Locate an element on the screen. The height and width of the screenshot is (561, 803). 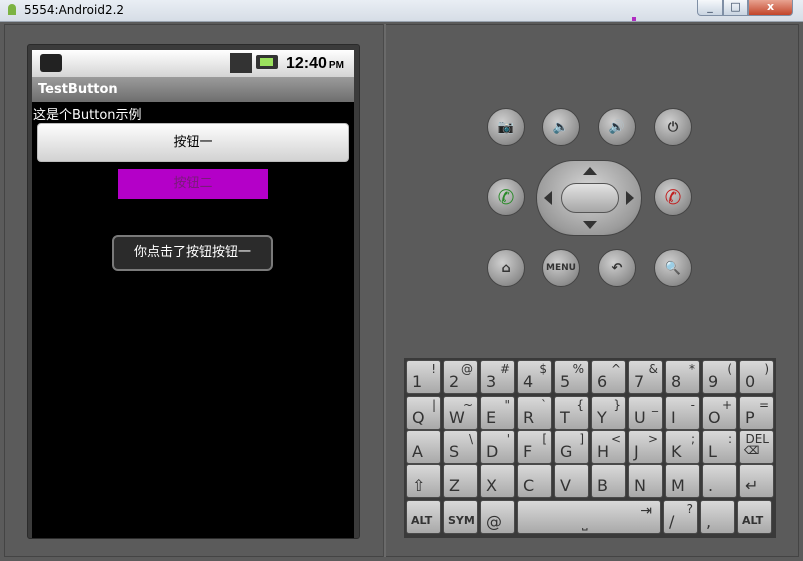
key-alt-label: < is located at coordinates (615, 439).